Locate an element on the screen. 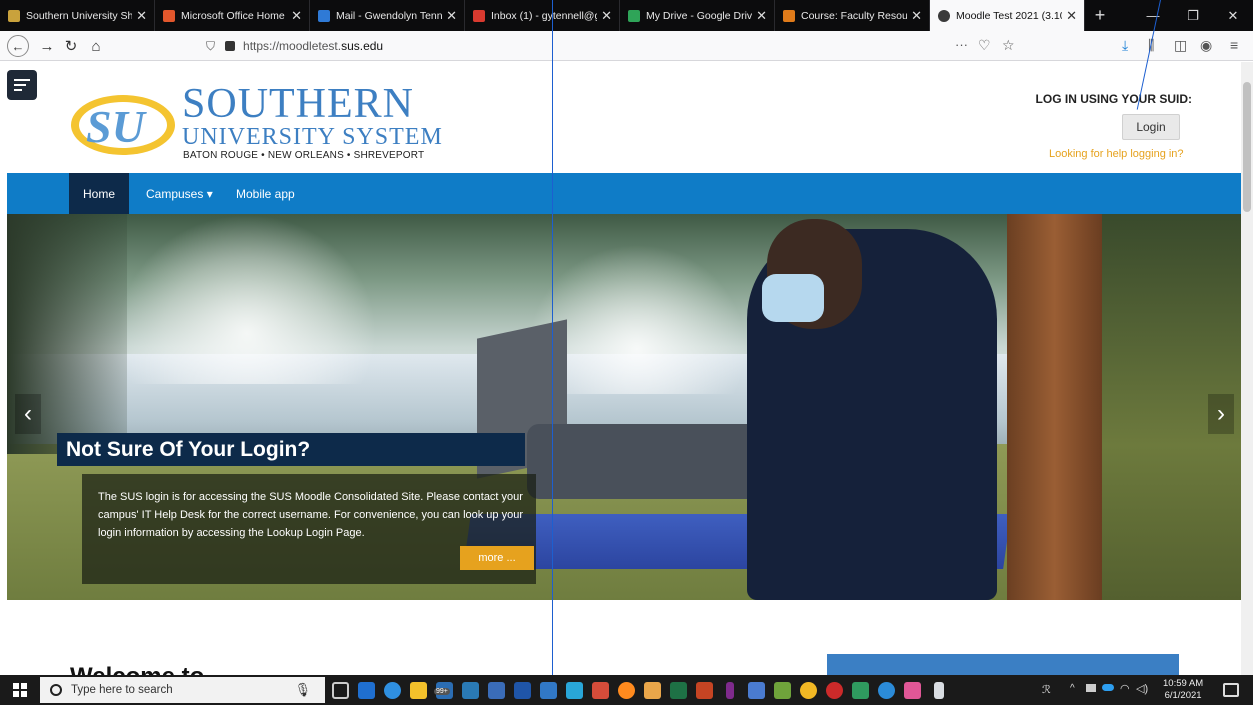  drive-favicon-icon is located at coordinates (634, 15).